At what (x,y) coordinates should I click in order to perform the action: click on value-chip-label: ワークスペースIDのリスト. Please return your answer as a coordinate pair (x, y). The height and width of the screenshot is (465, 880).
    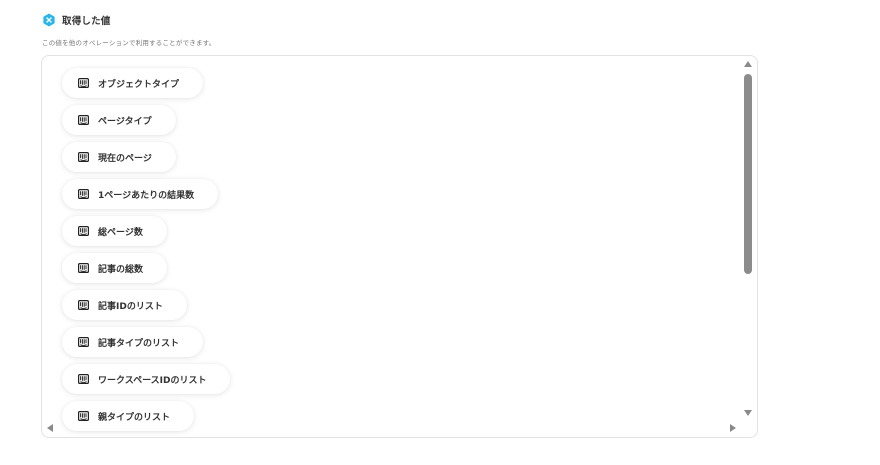
    Looking at the image, I should click on (152, 380).